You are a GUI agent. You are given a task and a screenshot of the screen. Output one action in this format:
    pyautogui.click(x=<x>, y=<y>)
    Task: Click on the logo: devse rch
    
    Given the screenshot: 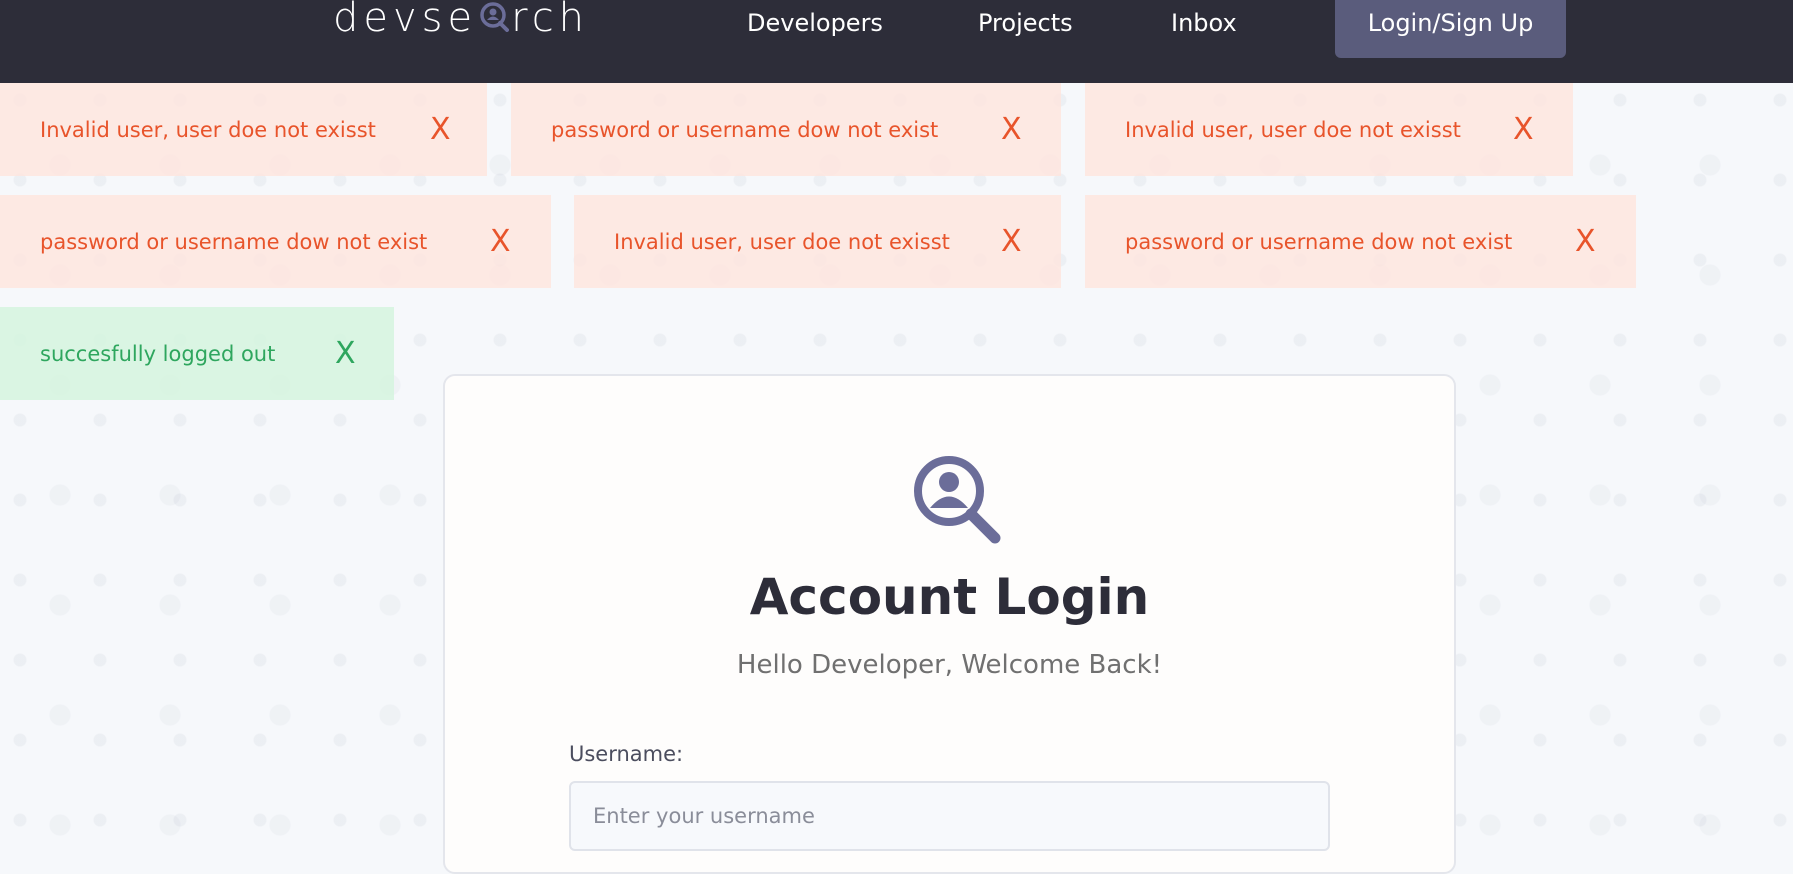 What is the action you would take?
    pyautogui.click(x=461, y=22)
    